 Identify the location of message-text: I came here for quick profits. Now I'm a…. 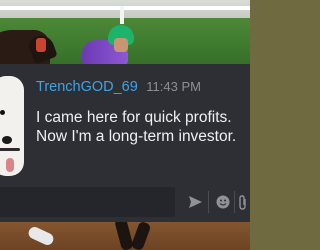
(136, 127).